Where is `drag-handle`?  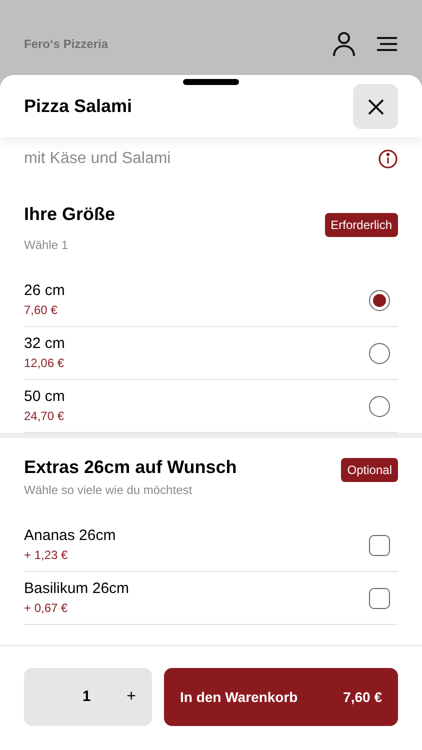
drag-handle is located at coordinates (211, 82).